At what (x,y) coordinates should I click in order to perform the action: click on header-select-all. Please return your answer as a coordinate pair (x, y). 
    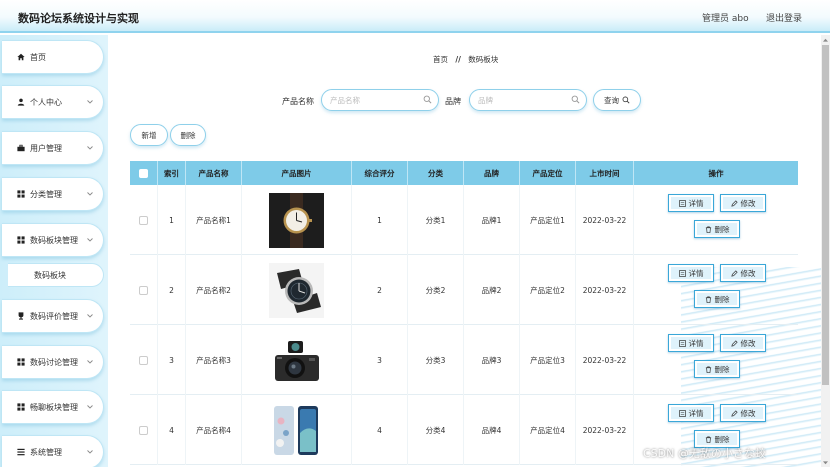
    Looking at the image, I should click on (144, 173).